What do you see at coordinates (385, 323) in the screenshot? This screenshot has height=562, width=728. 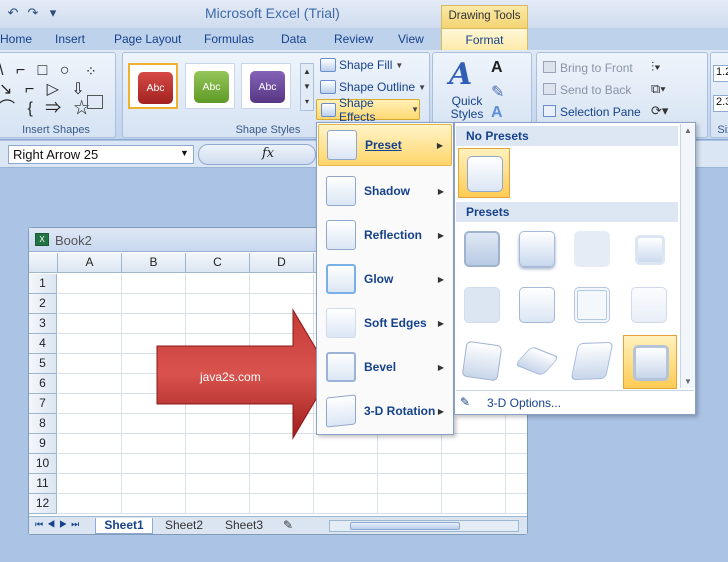 I see `menu-item-soft-edges: Soft Edges ▶` at bounding box center [385, 323].